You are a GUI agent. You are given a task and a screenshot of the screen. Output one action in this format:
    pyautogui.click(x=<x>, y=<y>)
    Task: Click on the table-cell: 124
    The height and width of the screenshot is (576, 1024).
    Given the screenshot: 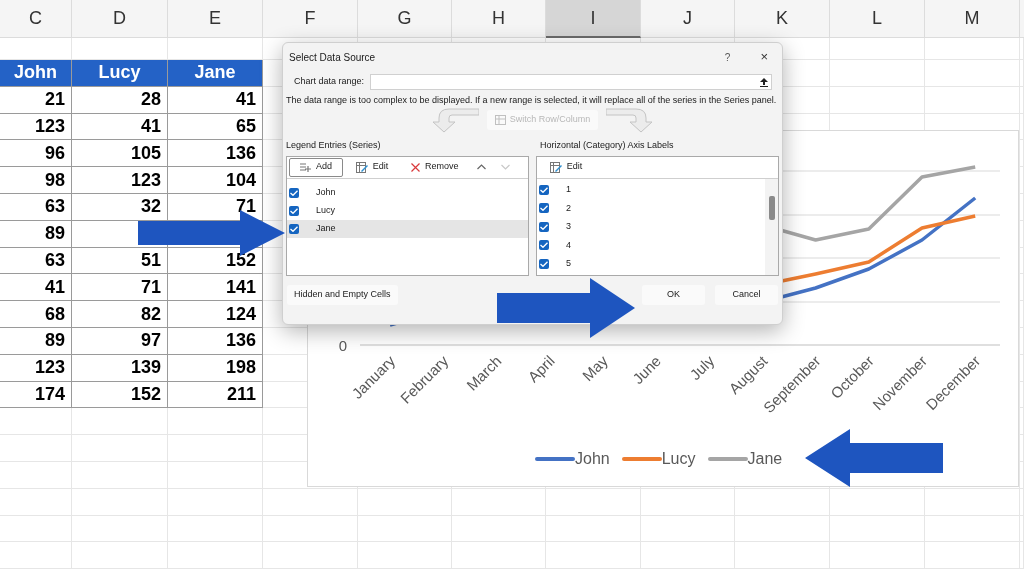 What is the action you would take?
    pyautogui.click(x=215, y=314)
    